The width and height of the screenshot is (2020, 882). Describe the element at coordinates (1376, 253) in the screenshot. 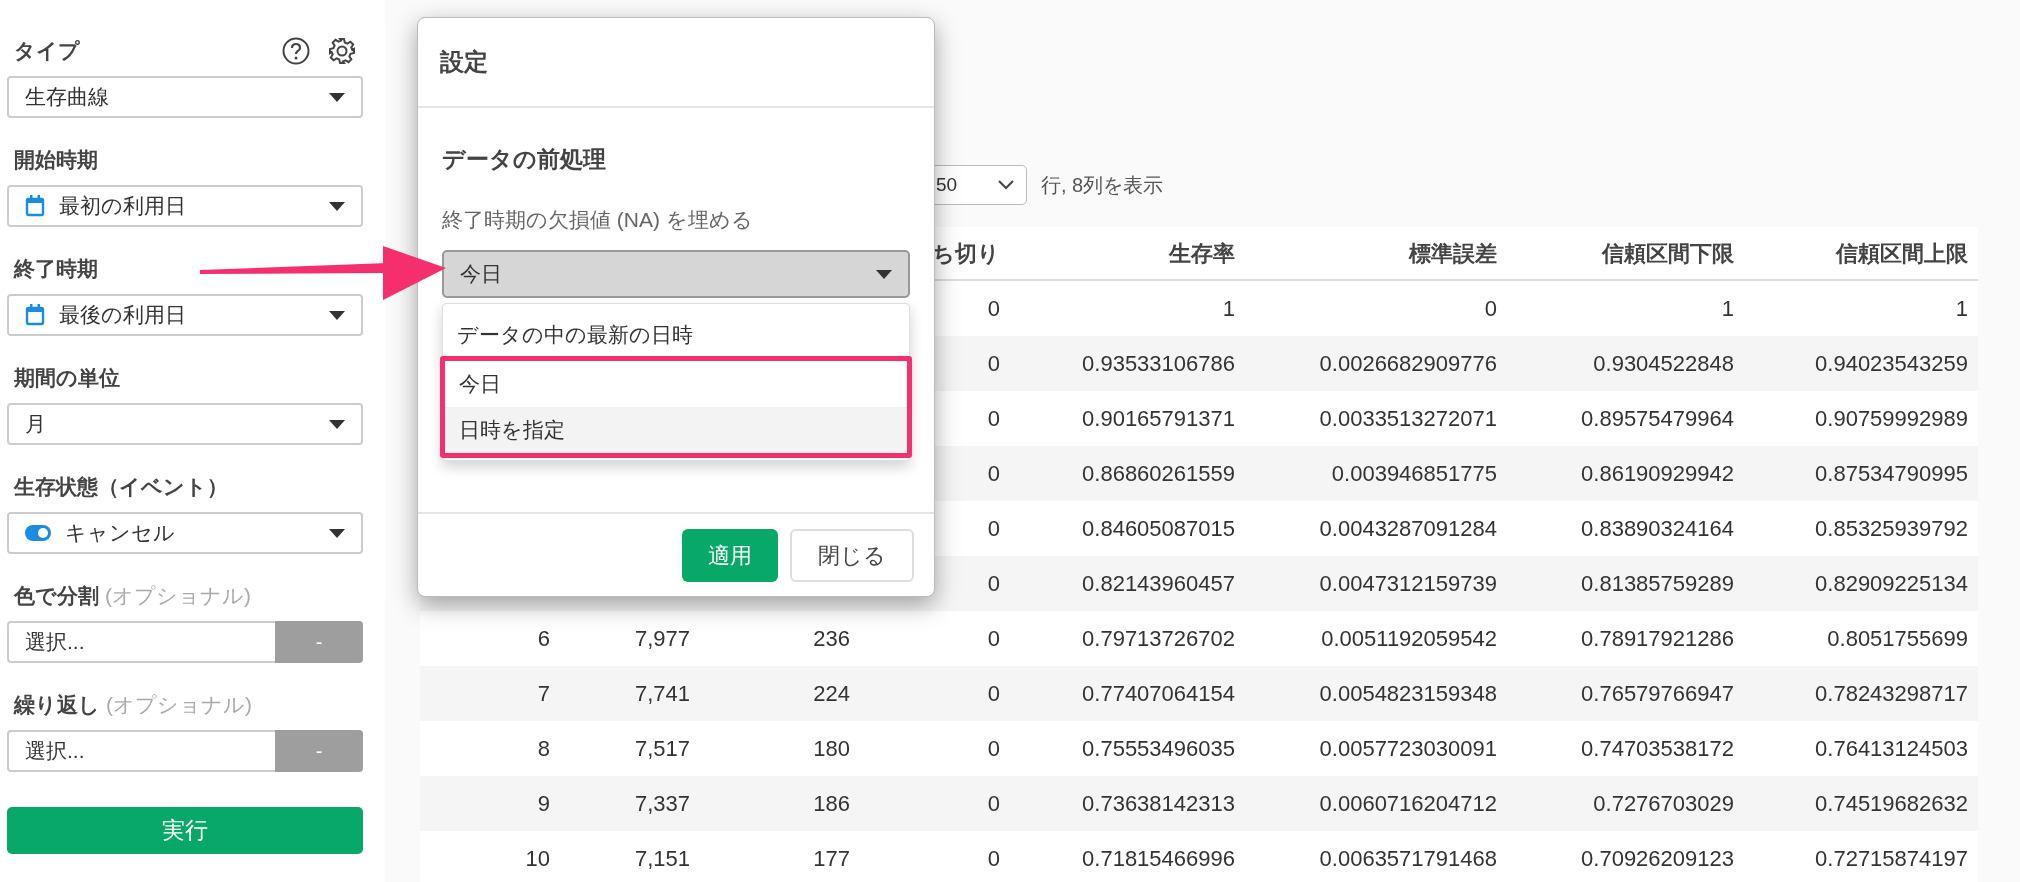

I see `column-header: 標準誤差` at that location.